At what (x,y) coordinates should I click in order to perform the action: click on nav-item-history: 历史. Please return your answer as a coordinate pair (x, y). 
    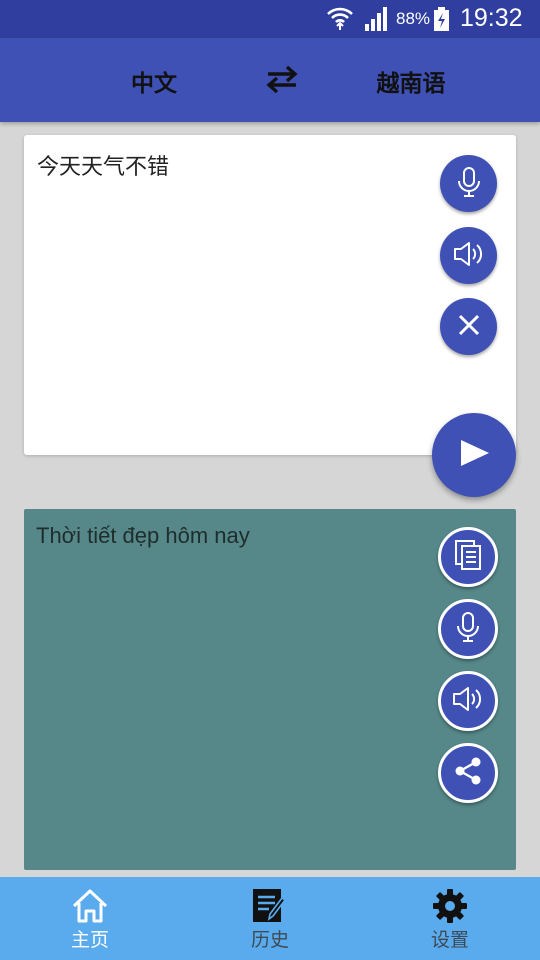
    Looking at the image, I should click on (270, 918).